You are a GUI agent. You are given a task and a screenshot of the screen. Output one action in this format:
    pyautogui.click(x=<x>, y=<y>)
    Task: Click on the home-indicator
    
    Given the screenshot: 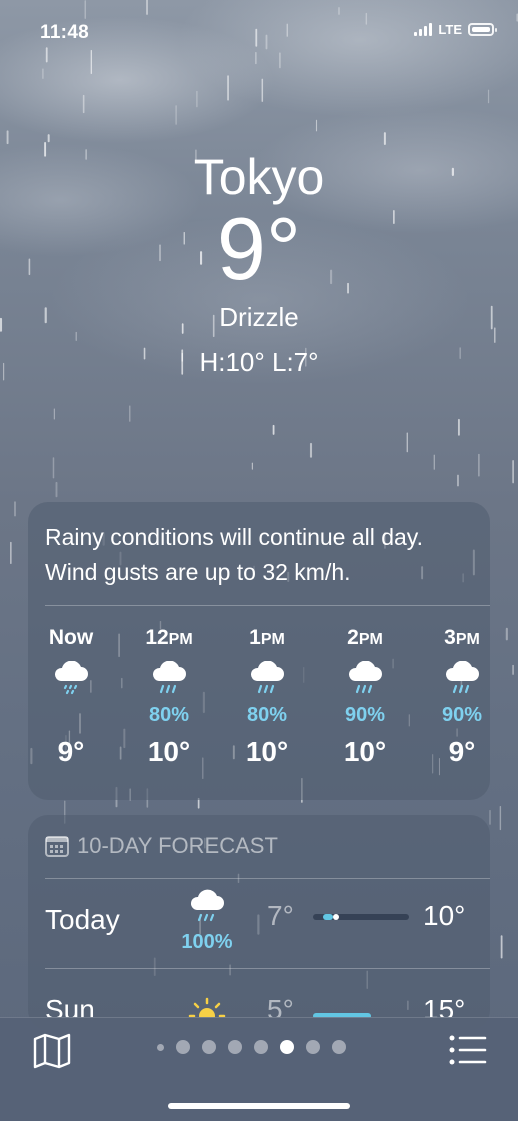 What is the action you would take?
    pyautogui.click(x=259, y=1106)
    